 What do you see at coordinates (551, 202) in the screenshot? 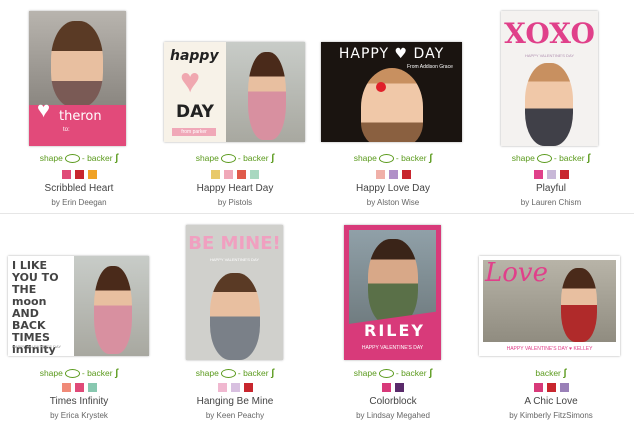
I see `designer-name: by Lauren Chism` at bounding box center [551, 202].